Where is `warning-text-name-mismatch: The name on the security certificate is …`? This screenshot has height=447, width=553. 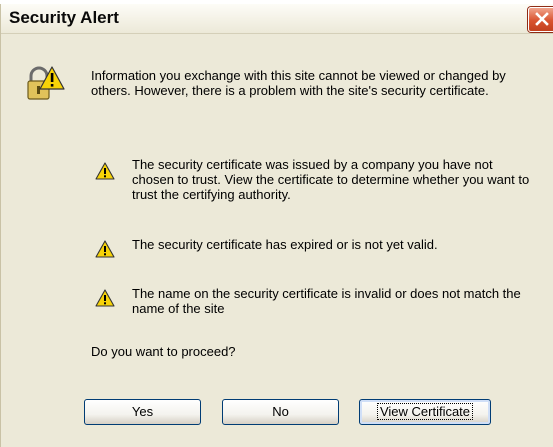
warning-text-name-mismatch: The name on the security certificate is … is located at coordinates (326, 301).